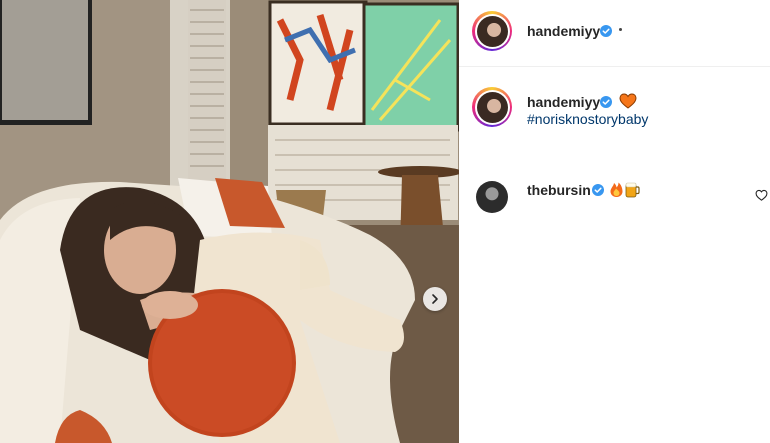  I want to click on fire-icon, so click(616, 189).